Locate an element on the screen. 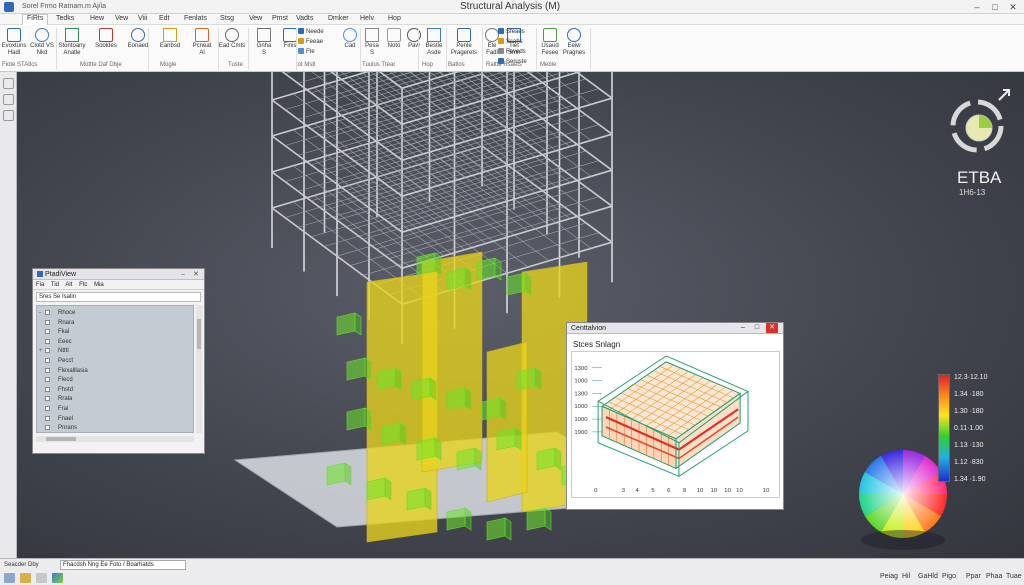 The height and width of the screenshot is (585, 1024). contour-minimize-button: – is located at coordinates (743, 328).